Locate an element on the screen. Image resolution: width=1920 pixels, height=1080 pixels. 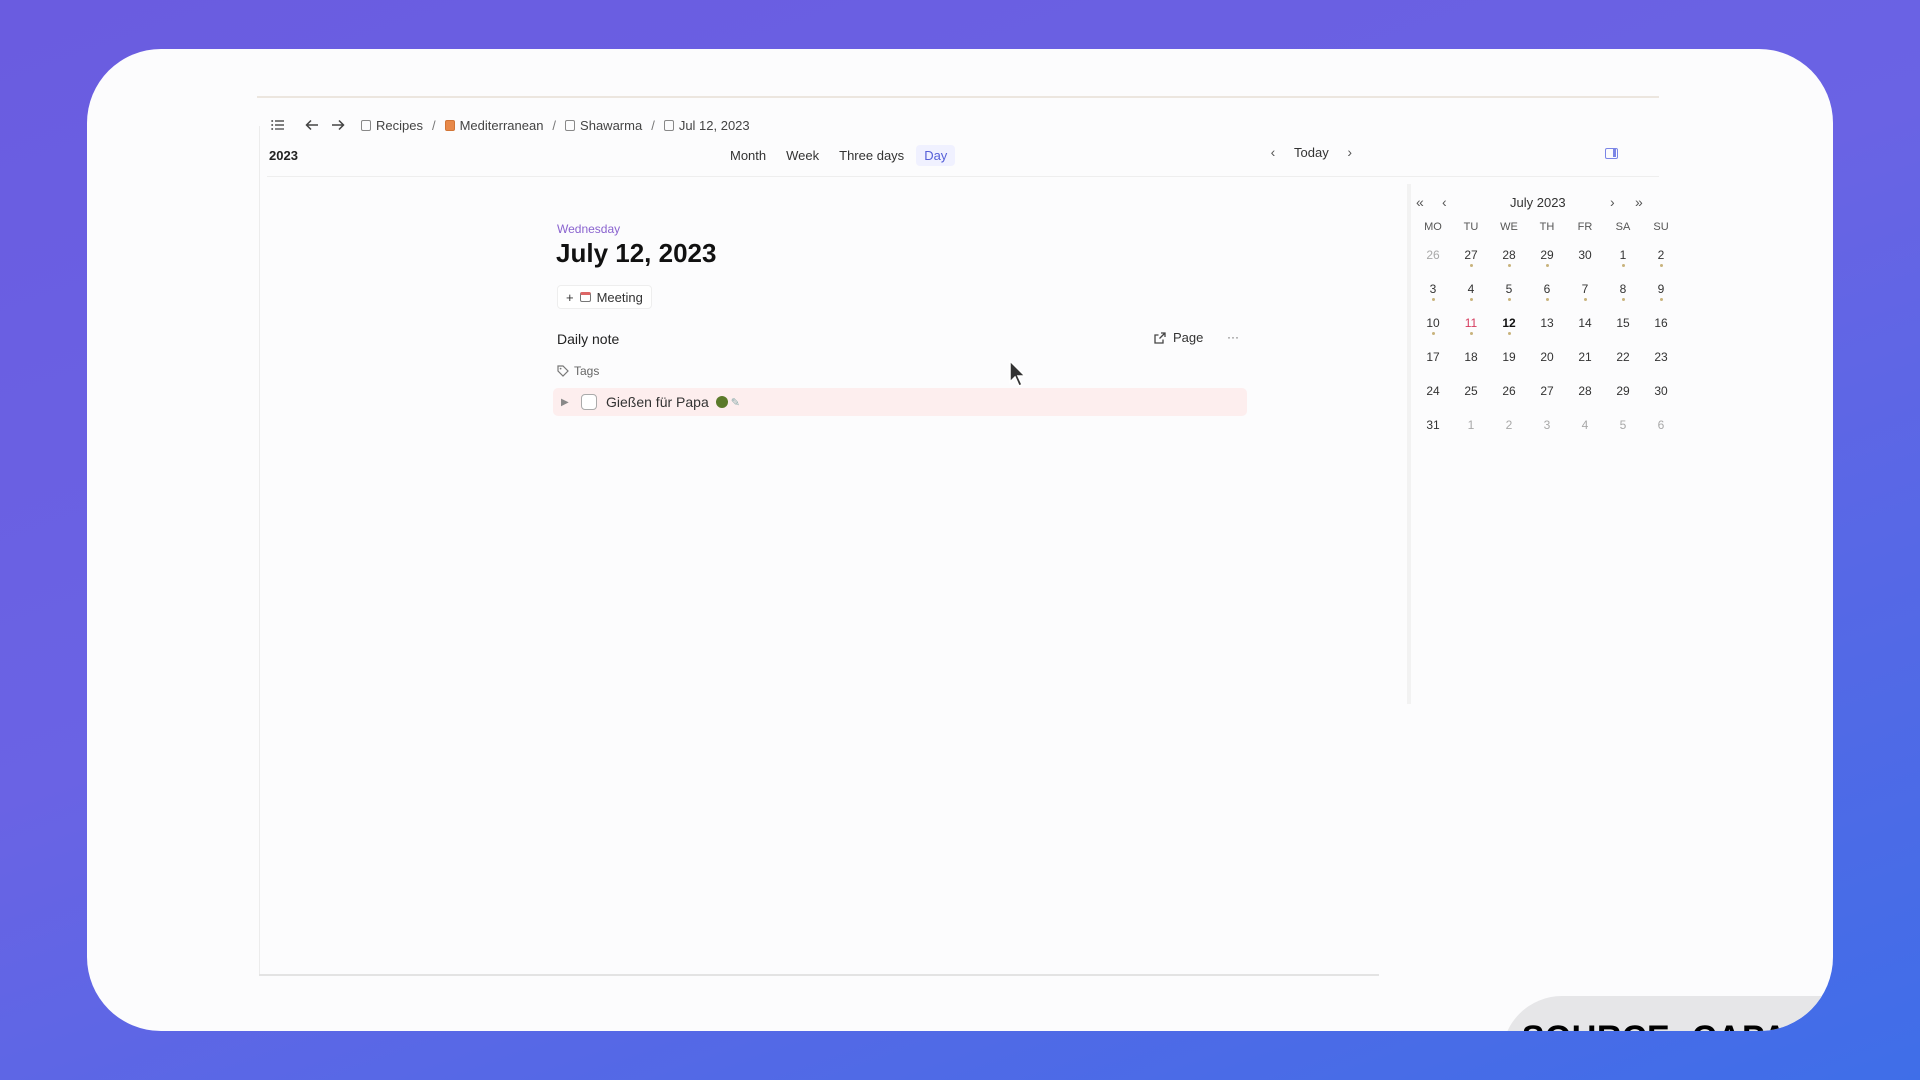
watering-emoji-icon: ✎ is located at coordinates (735, 402).